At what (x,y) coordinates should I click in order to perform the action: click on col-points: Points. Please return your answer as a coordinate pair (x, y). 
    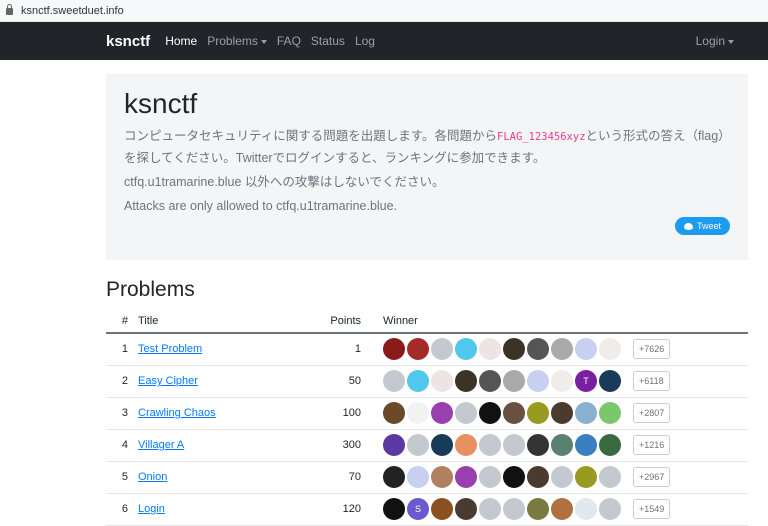
    Looking at the image, I should click on (345, 322).